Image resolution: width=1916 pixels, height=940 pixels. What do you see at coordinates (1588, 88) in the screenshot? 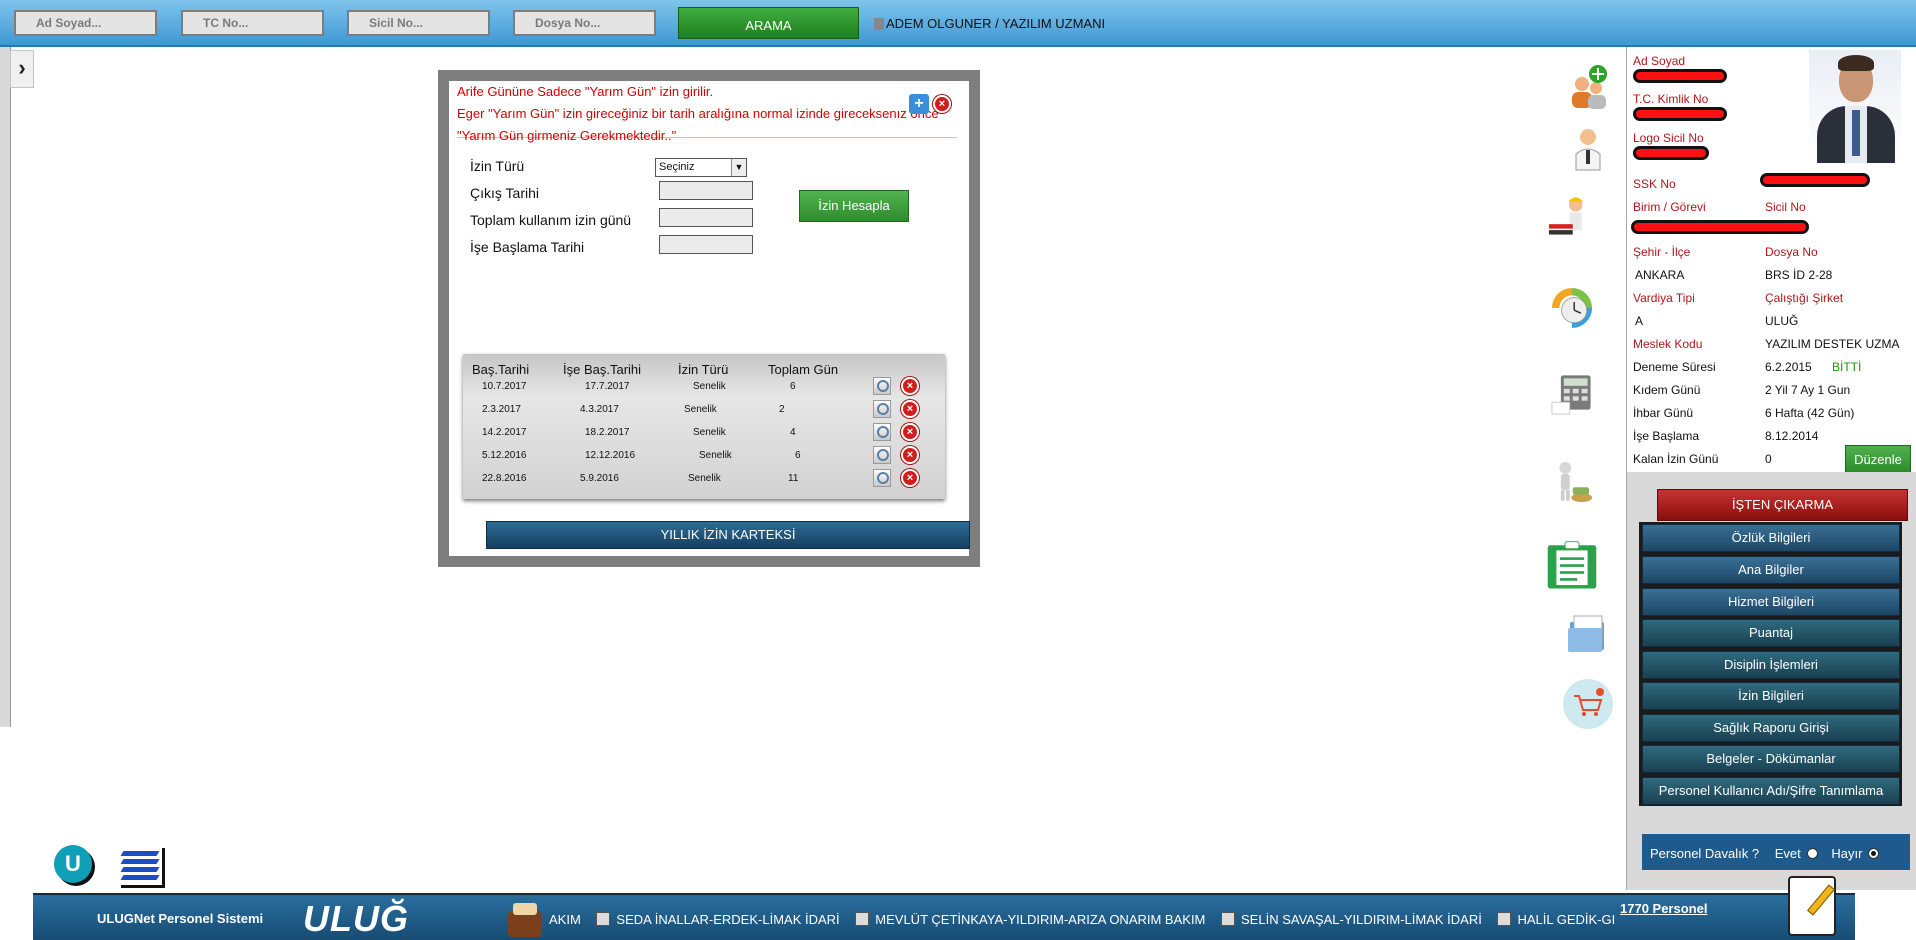
I see `add-user-icon` at bounding box center [1588, 88].